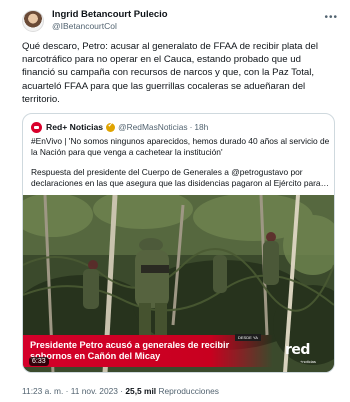 The image size is (350, 402). Describe the element at coordinates (188, 391) in the screenshot. I see `views-label: Reproducciones` at that location.